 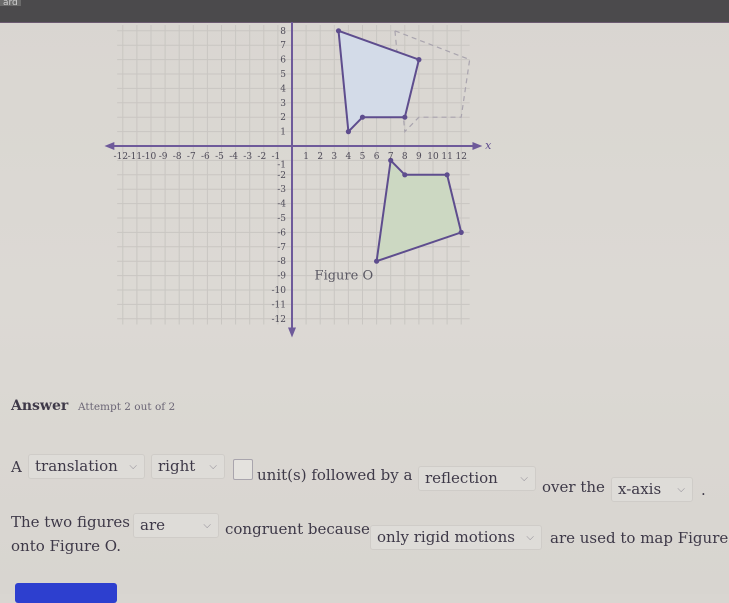 I want to click on y-tick-label: 8, so click(x=283, y=32).